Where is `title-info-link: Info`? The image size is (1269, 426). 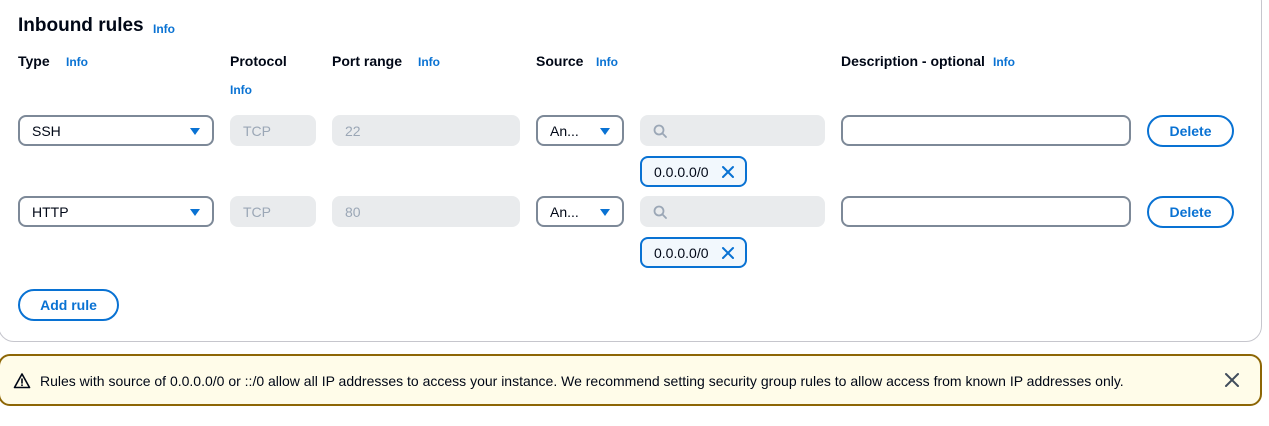 title-info-link: Info is located at coordinates (164, 29).